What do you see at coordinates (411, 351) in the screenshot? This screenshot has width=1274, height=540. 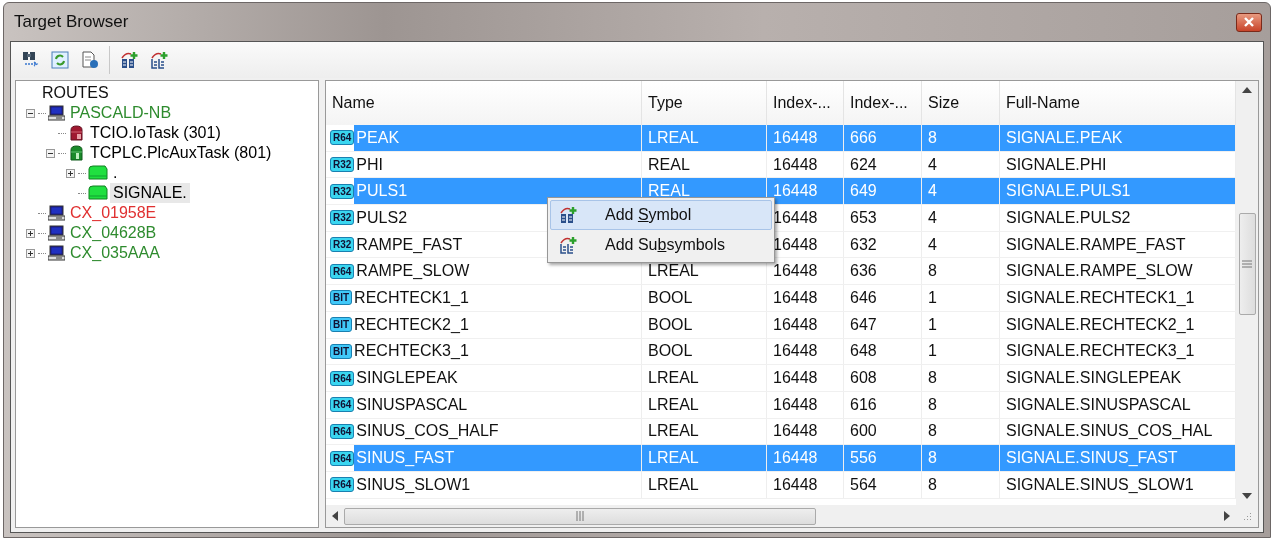 I see `table-cell-text: RECHTECK3_1` at bounding box center [411, 351].